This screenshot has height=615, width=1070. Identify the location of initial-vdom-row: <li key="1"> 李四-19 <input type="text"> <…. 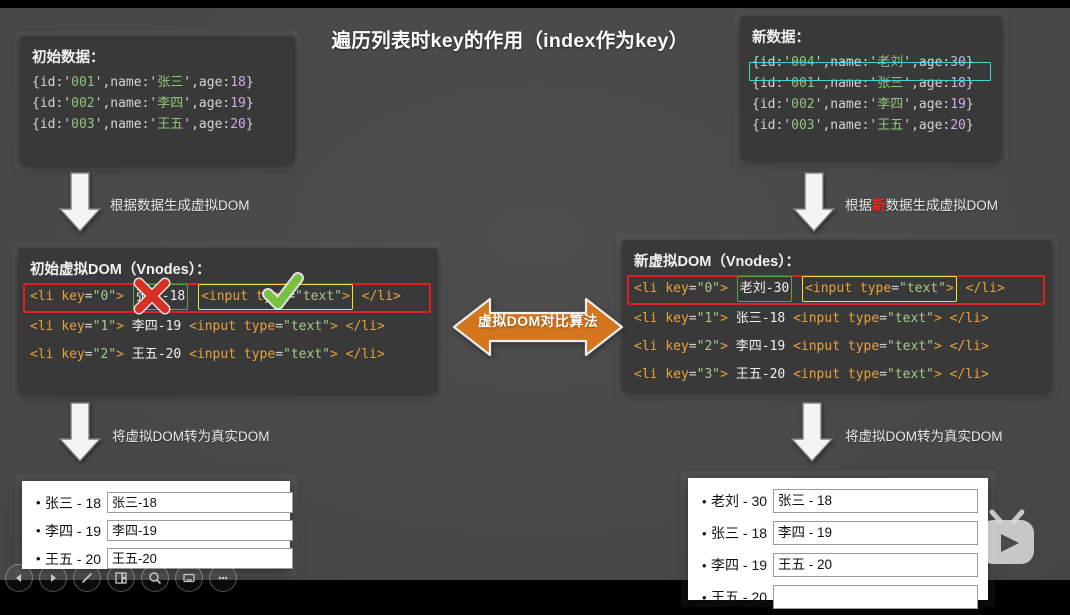
(207, 326).